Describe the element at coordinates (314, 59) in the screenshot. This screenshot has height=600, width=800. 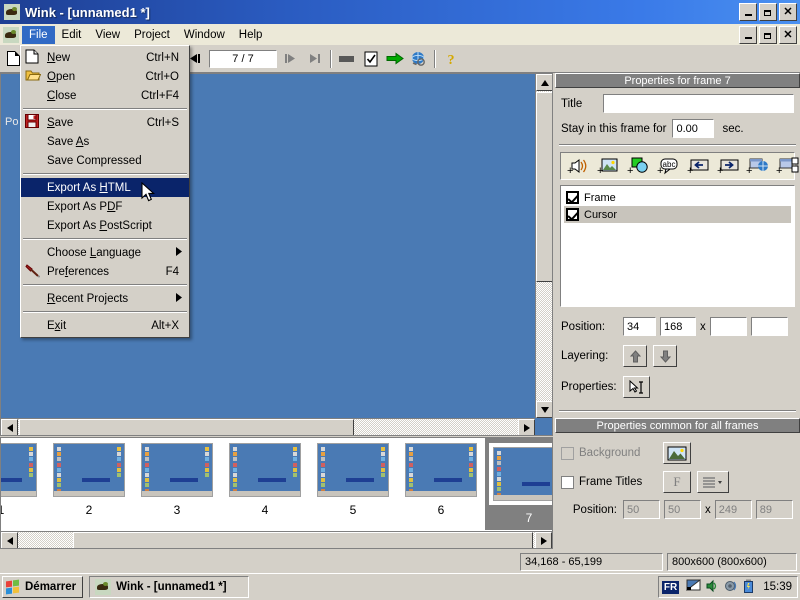
I see `last-frame-icon` at that location.